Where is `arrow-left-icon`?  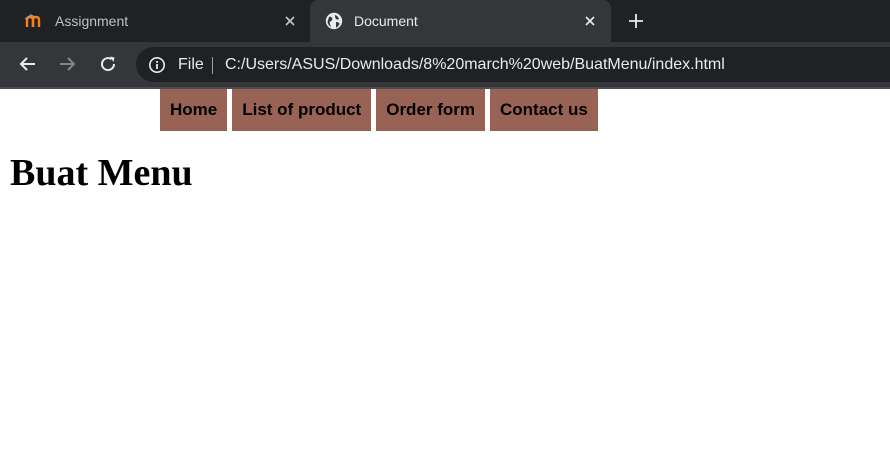
arrow-left-icon is located at coordinates (27, 64).